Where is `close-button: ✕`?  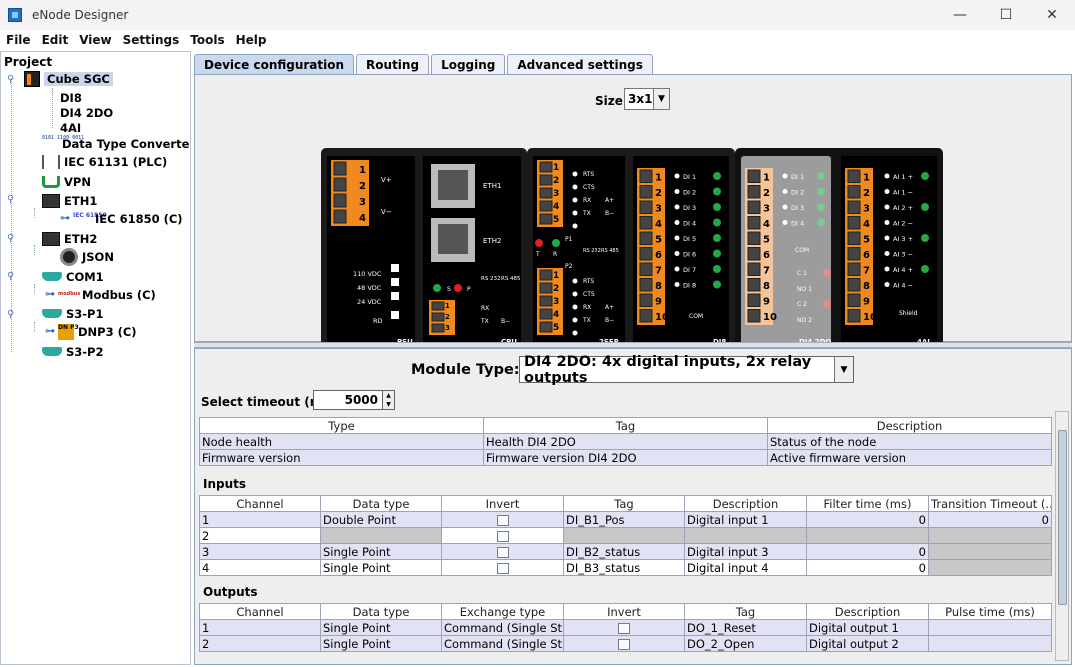
close-button: ✕ is located at coordinates (1052, 15).